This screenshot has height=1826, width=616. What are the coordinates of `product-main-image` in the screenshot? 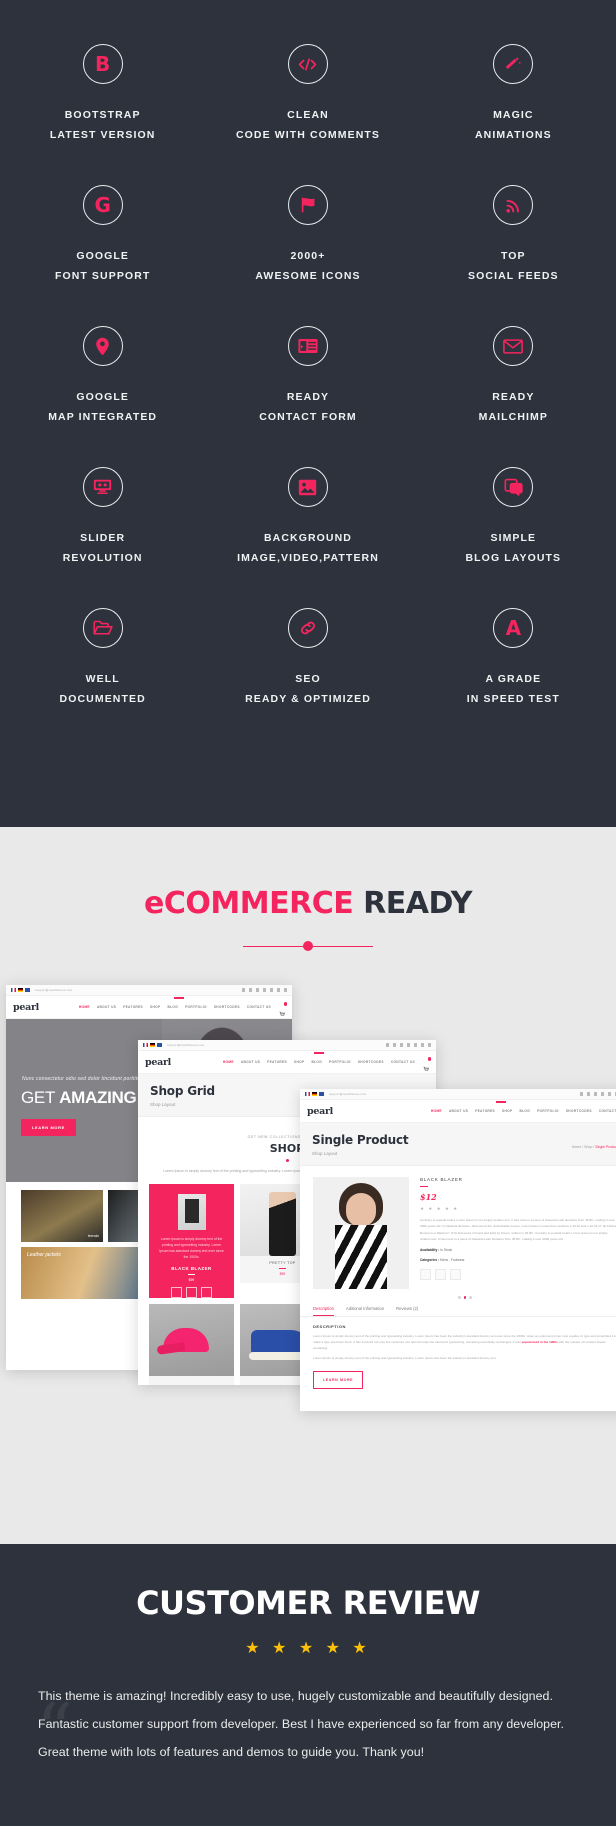 It's located at (361, 1233).